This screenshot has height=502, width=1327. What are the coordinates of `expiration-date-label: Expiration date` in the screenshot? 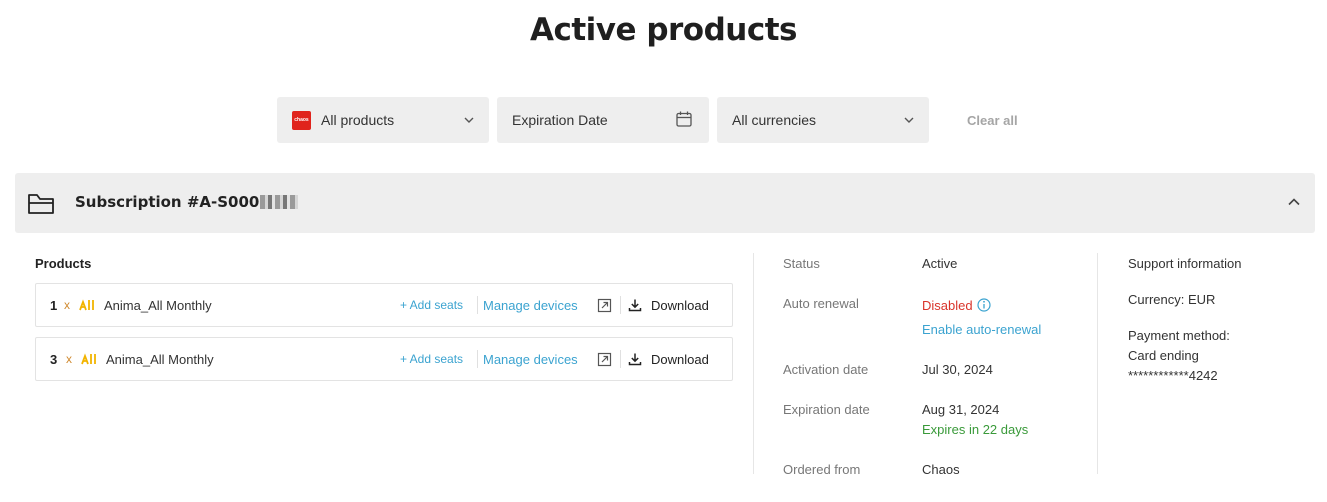 It's located at (826, 409).